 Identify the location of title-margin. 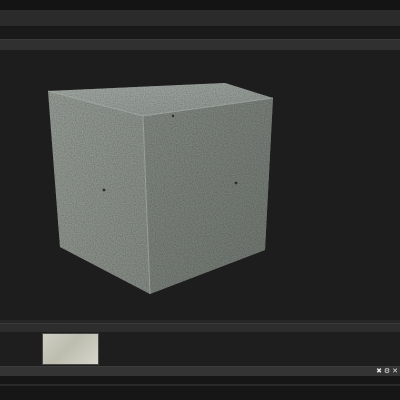
(200, 5).